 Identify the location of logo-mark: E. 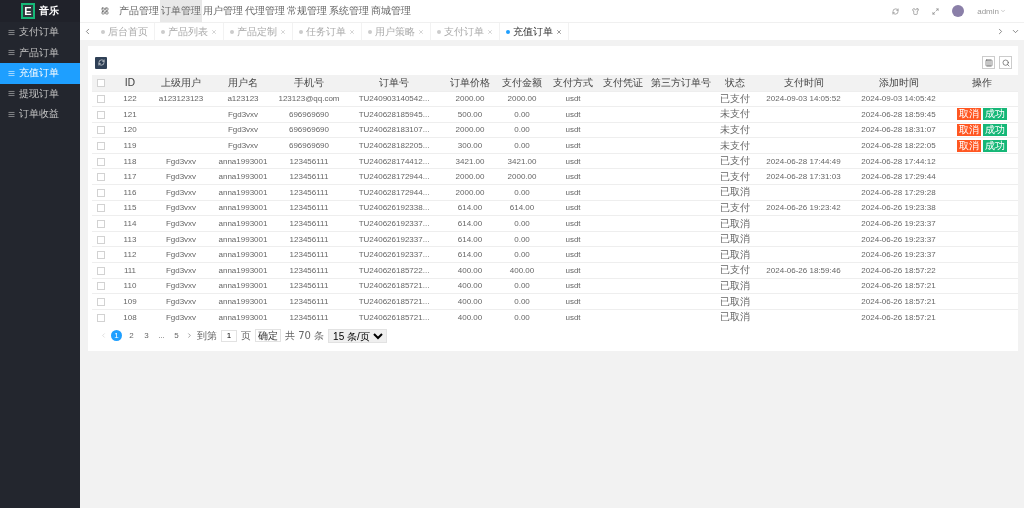
(28, 11).